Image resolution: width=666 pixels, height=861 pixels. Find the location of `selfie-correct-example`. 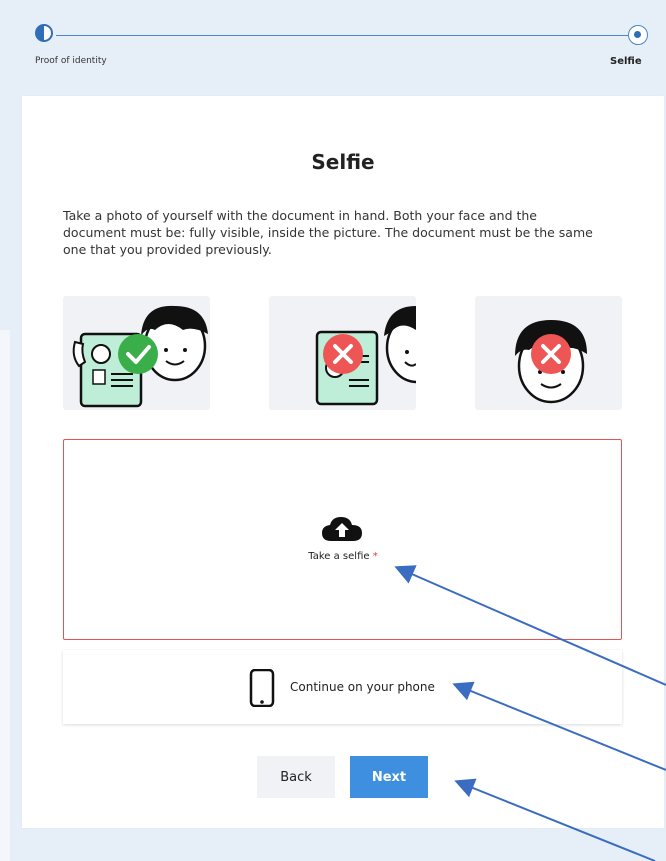

selfie-correct-example is located at coordinates (136, 353).